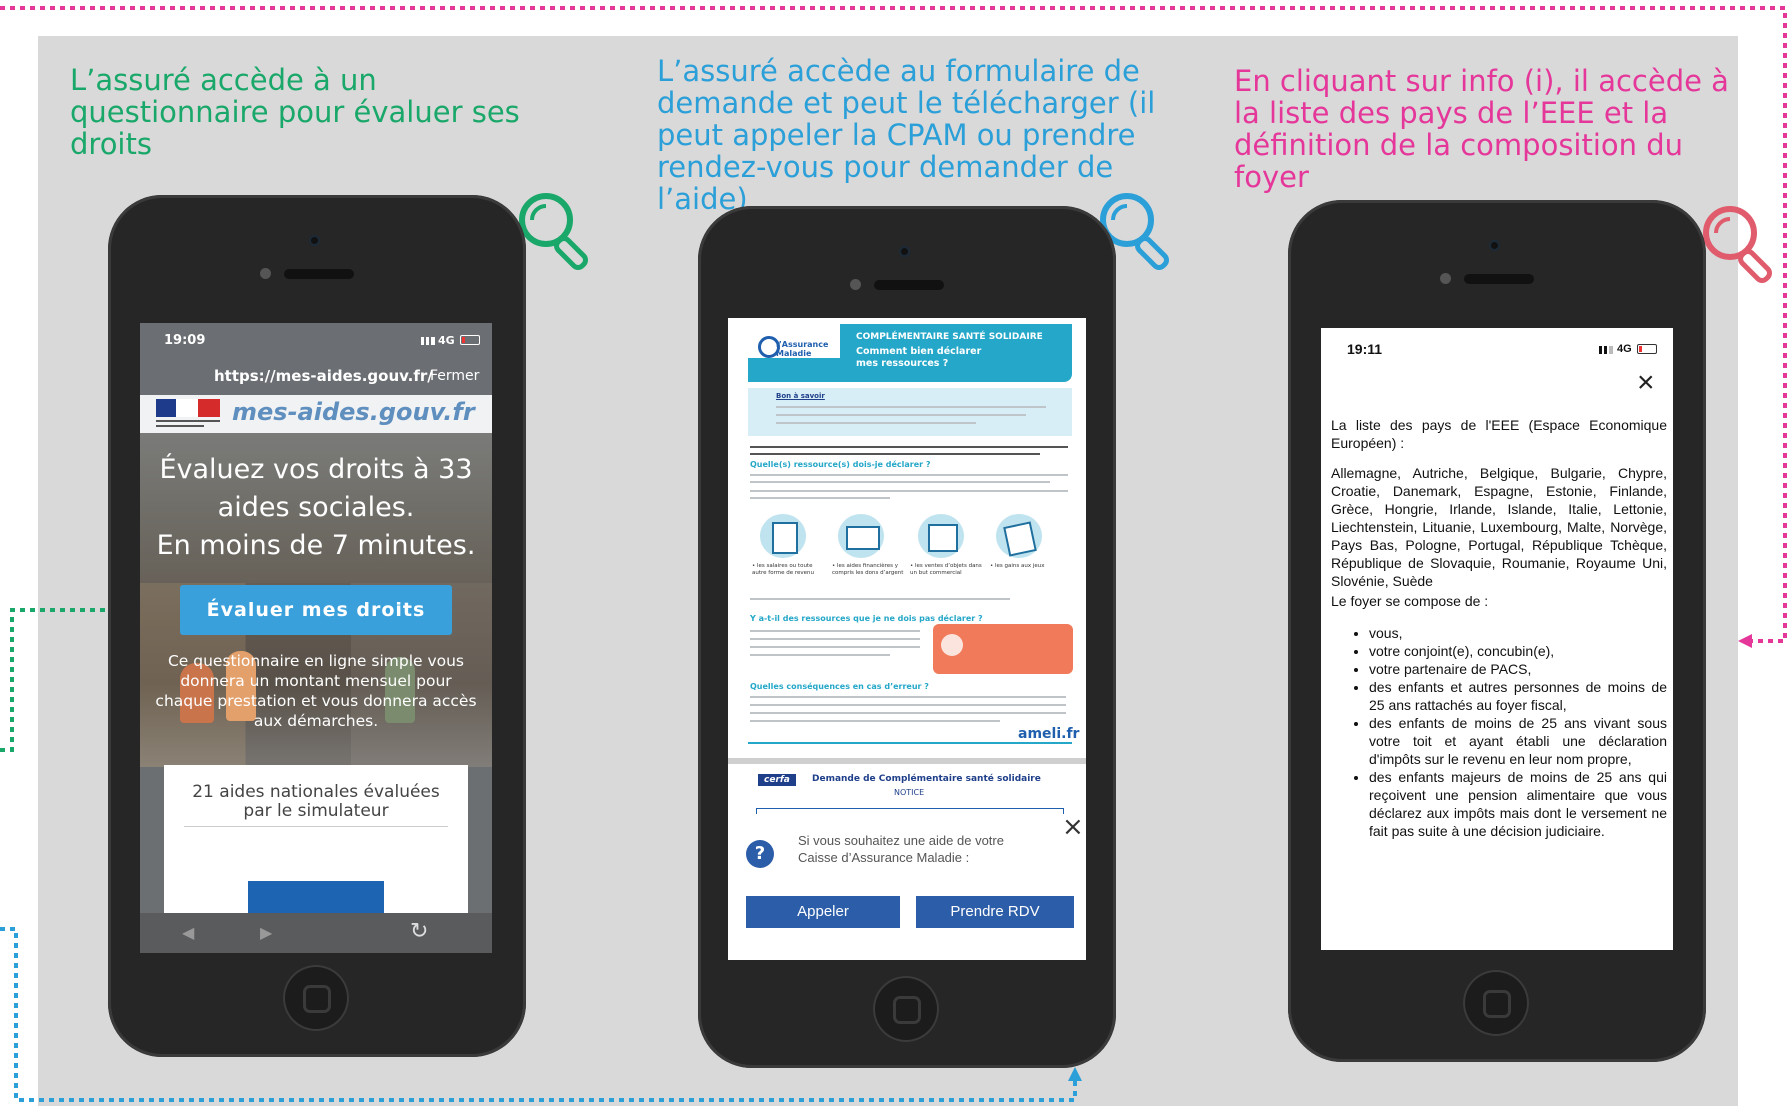 The image size is (1792, 1110). I want to click on blue-arrow-head, so click(1075, 1074).